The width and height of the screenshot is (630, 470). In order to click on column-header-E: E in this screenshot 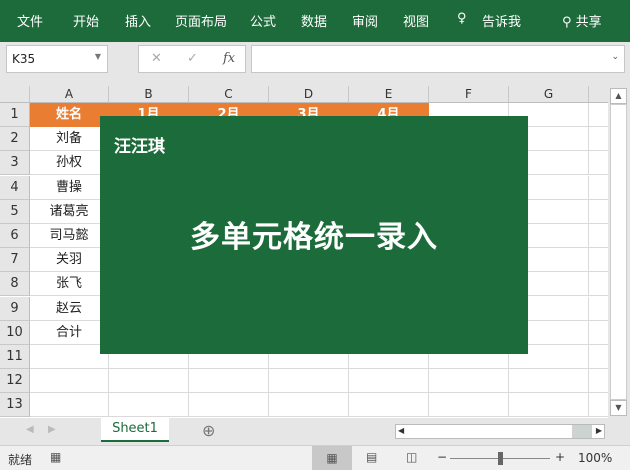, I will do `click(389, 94)`.